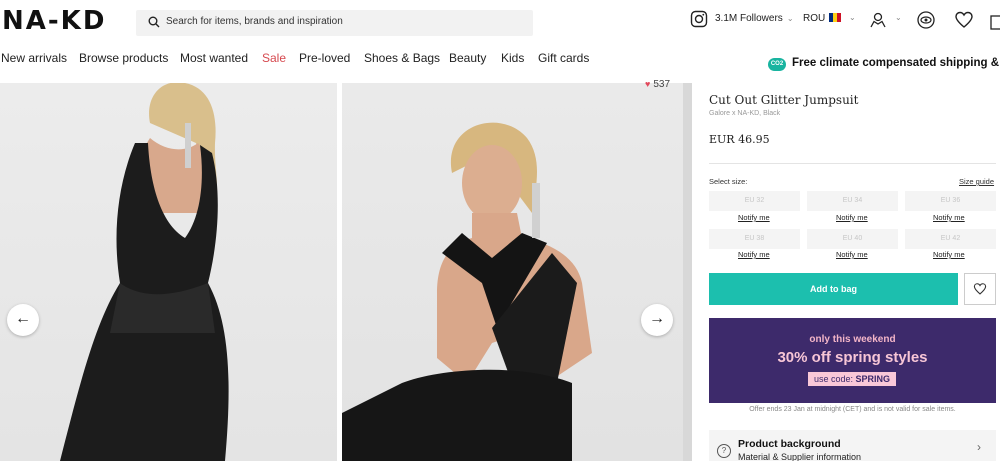 Image resolution: width=1000 pixels, height=461 pixels. What do you see at coordinates (54, 21) in the screenshot?
I see `logo: NA-KD` at bounding box center [54, 21].